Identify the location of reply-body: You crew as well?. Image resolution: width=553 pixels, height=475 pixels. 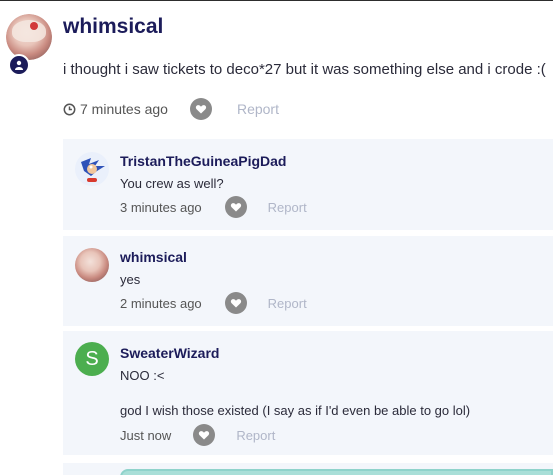
(172, 183).